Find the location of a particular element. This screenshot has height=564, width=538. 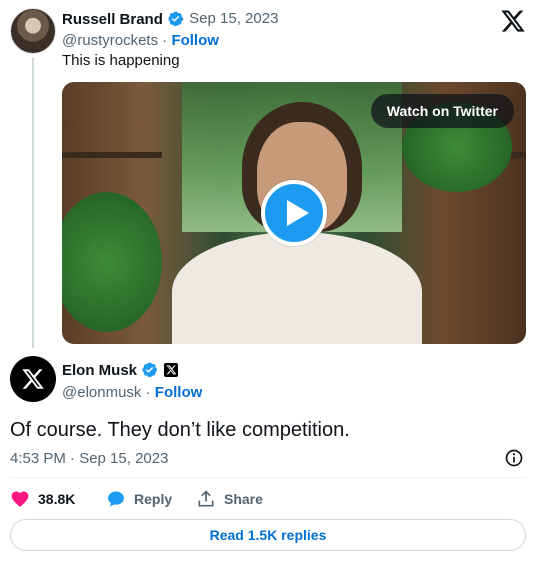

read-replies-button: Read 1.5K replies is located at coordinates (268, 535).